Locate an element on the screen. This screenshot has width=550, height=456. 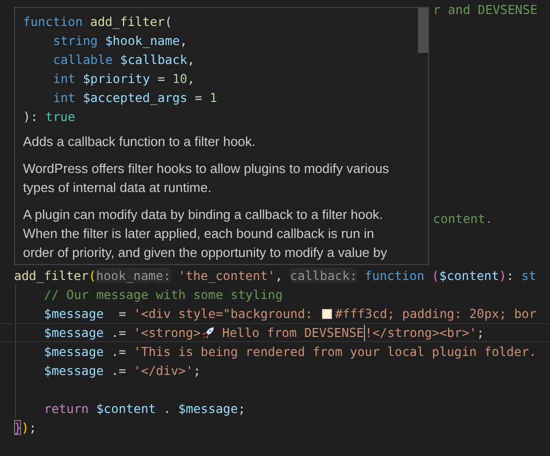
code-text: callable $callback, is located at coordinates (124, 60).